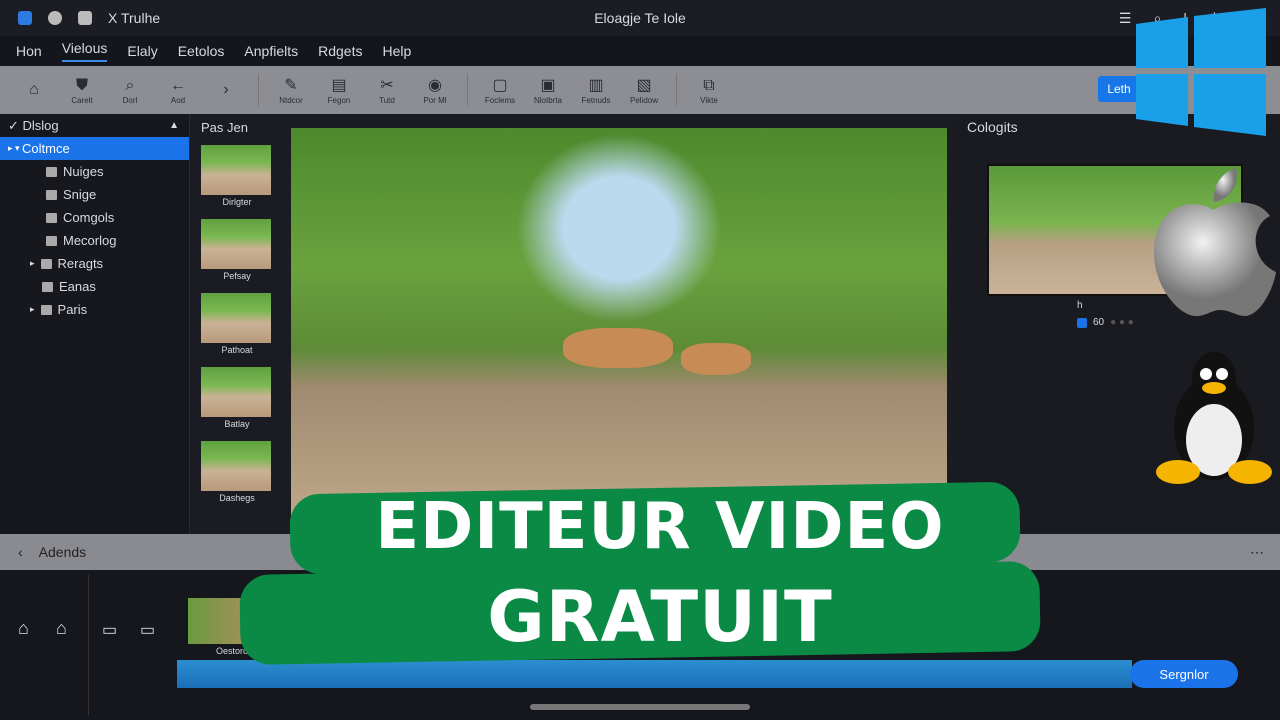 Image resolution: width=1280 pixels, height=720 pixels. What do you see at coordinates (237, 202) in the screenshot?
I see `thumbnail-label: Dirlgter` at bounding box center [237, 202].